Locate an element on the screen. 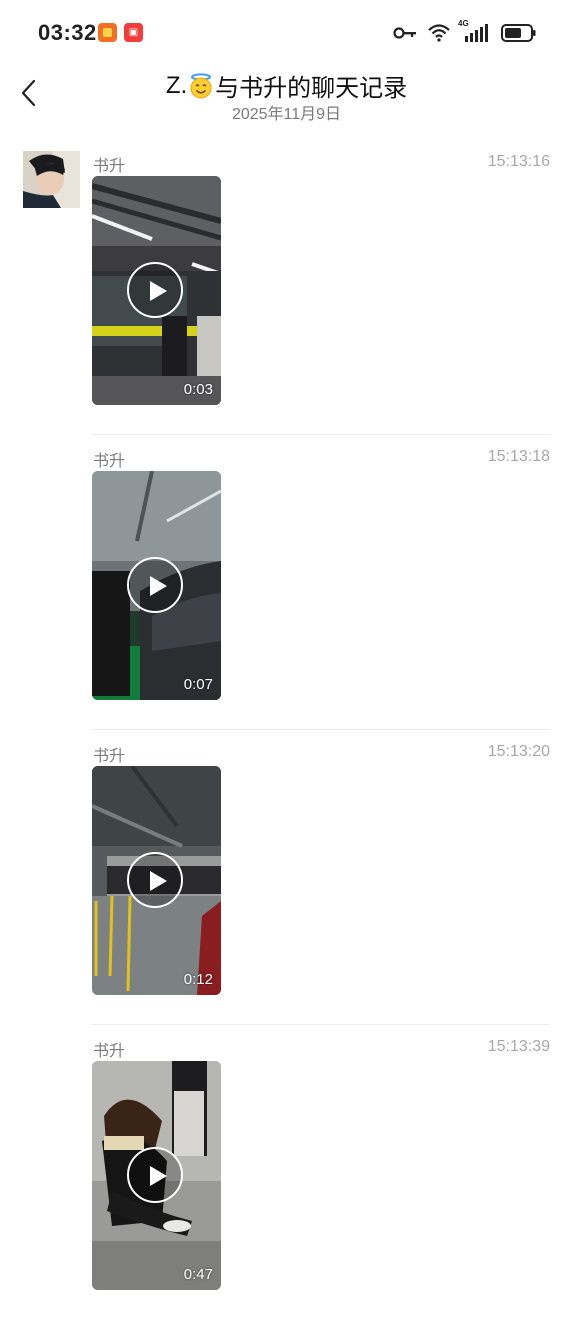 Image resolution: width=573 pixels, height=1320 pixels. status-bar: 03:32 ▣ 4G is located at coordinates (286, 33).